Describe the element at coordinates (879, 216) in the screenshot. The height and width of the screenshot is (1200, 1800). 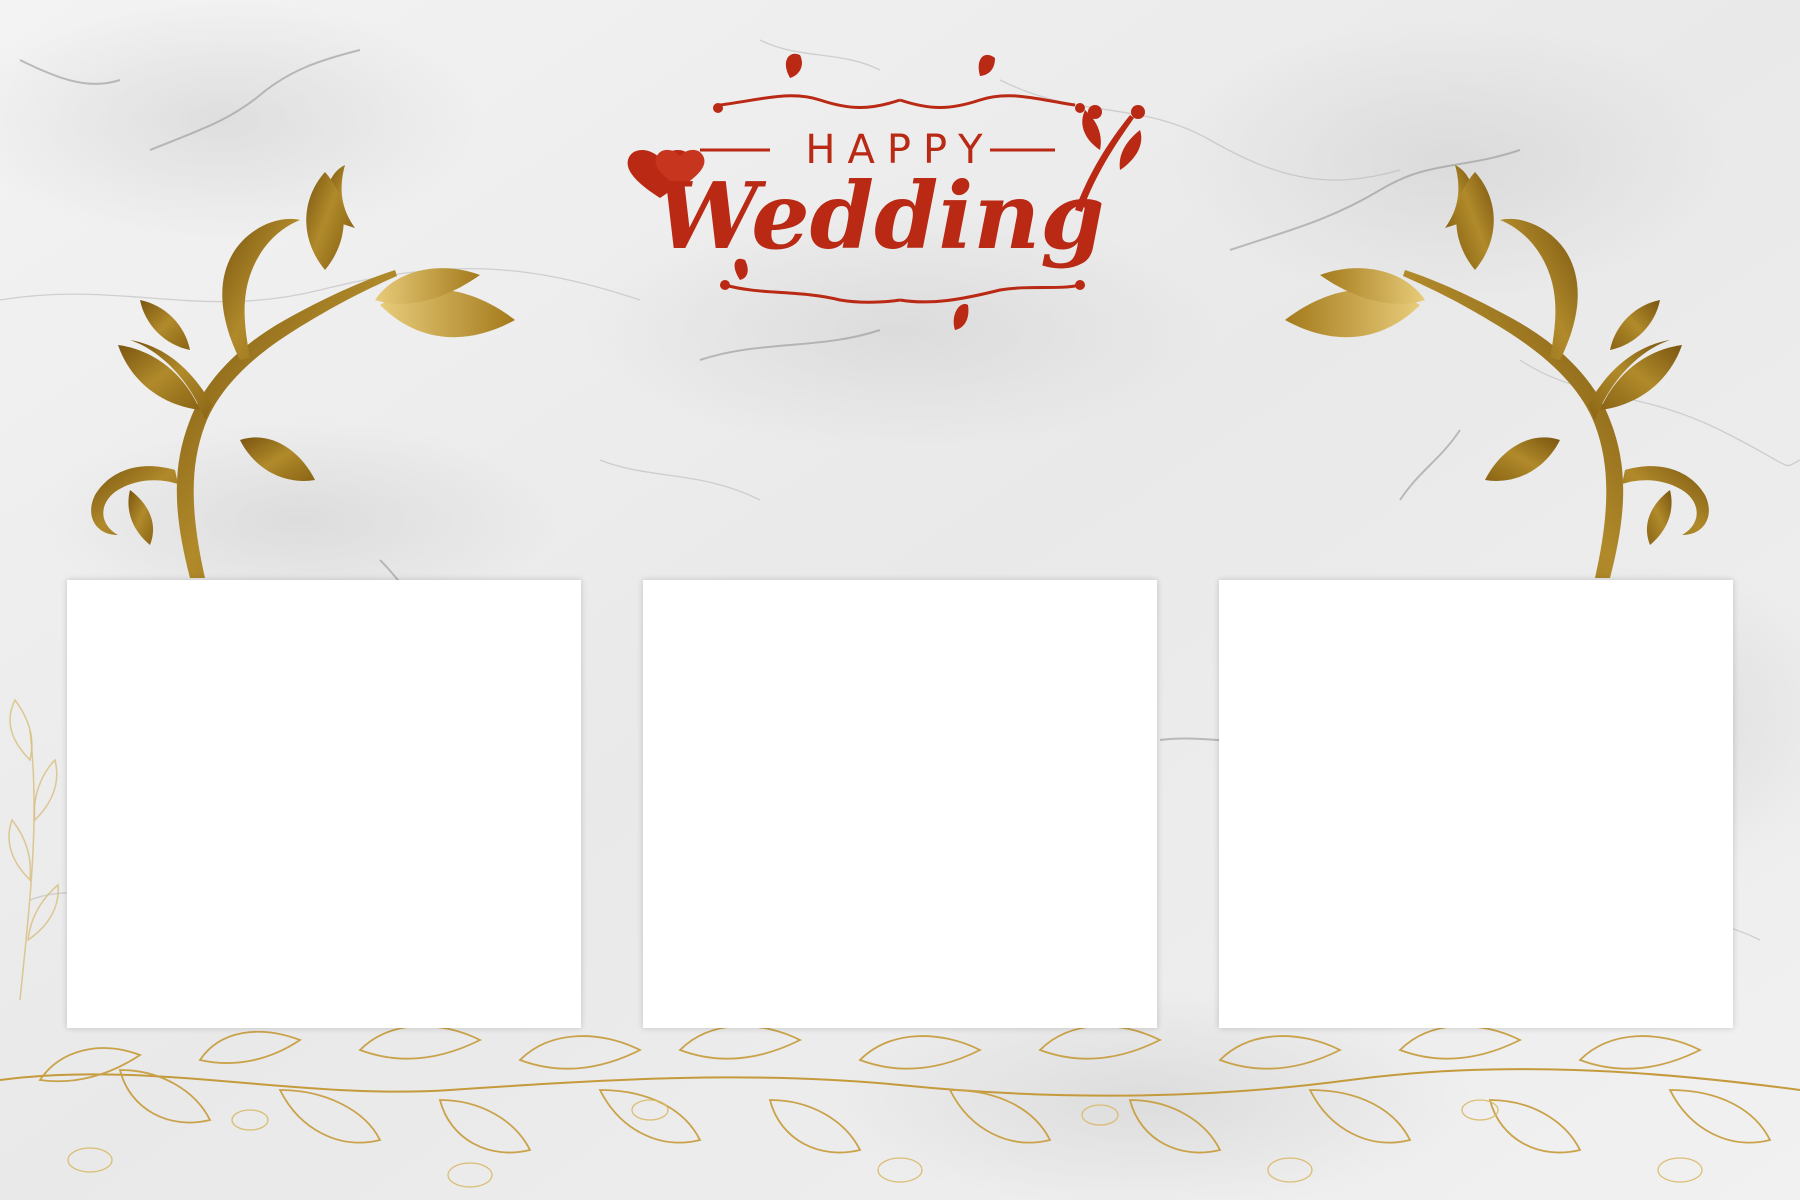
I see `wedding-text: Wedding` at that location.